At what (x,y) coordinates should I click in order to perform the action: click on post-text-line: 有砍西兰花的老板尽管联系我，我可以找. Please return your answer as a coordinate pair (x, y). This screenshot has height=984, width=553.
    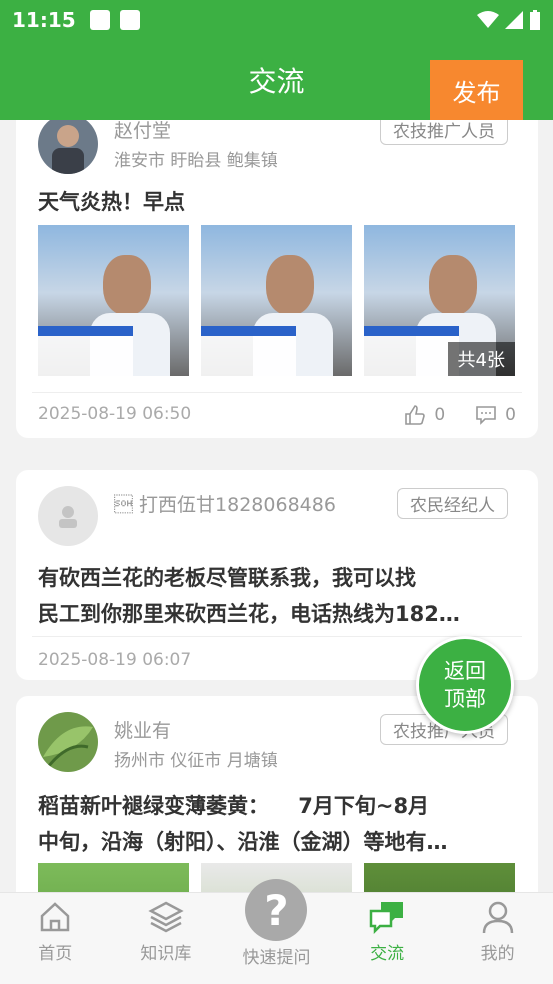
    Looking at the image, I should click on (227, 578).